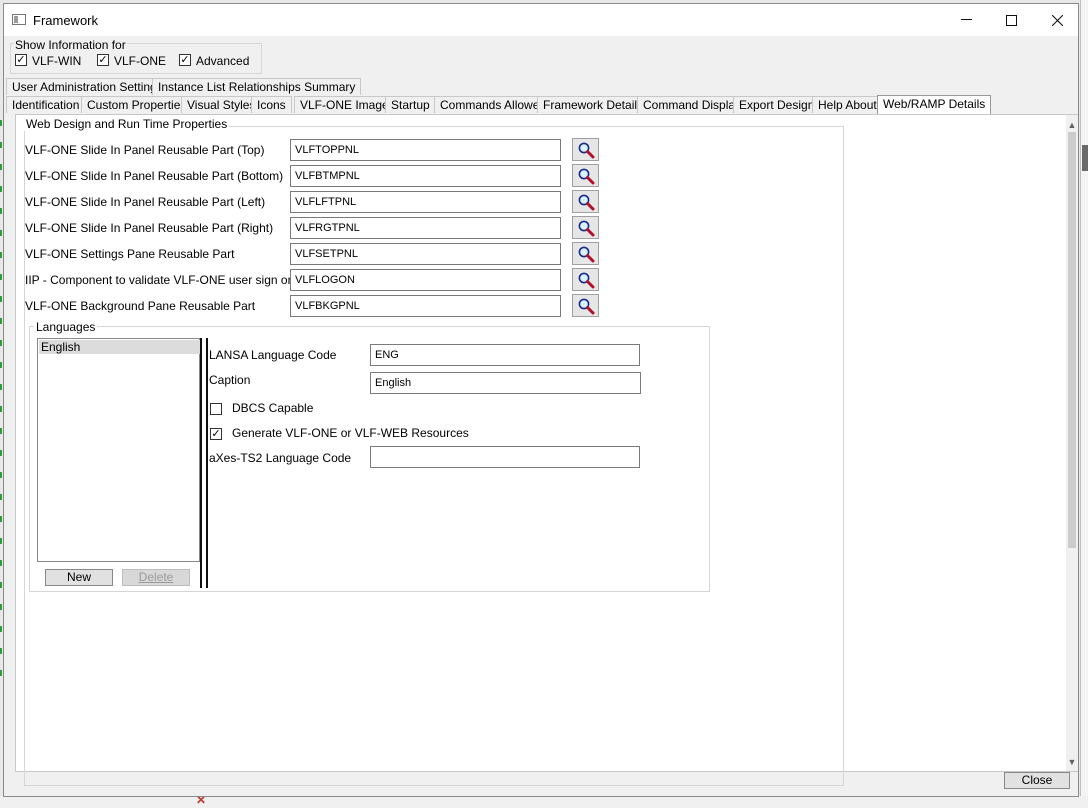 The width and height of the screenshot is (1088, 808). I want to click on lansa-code-field: ENG, so click(505, 355).